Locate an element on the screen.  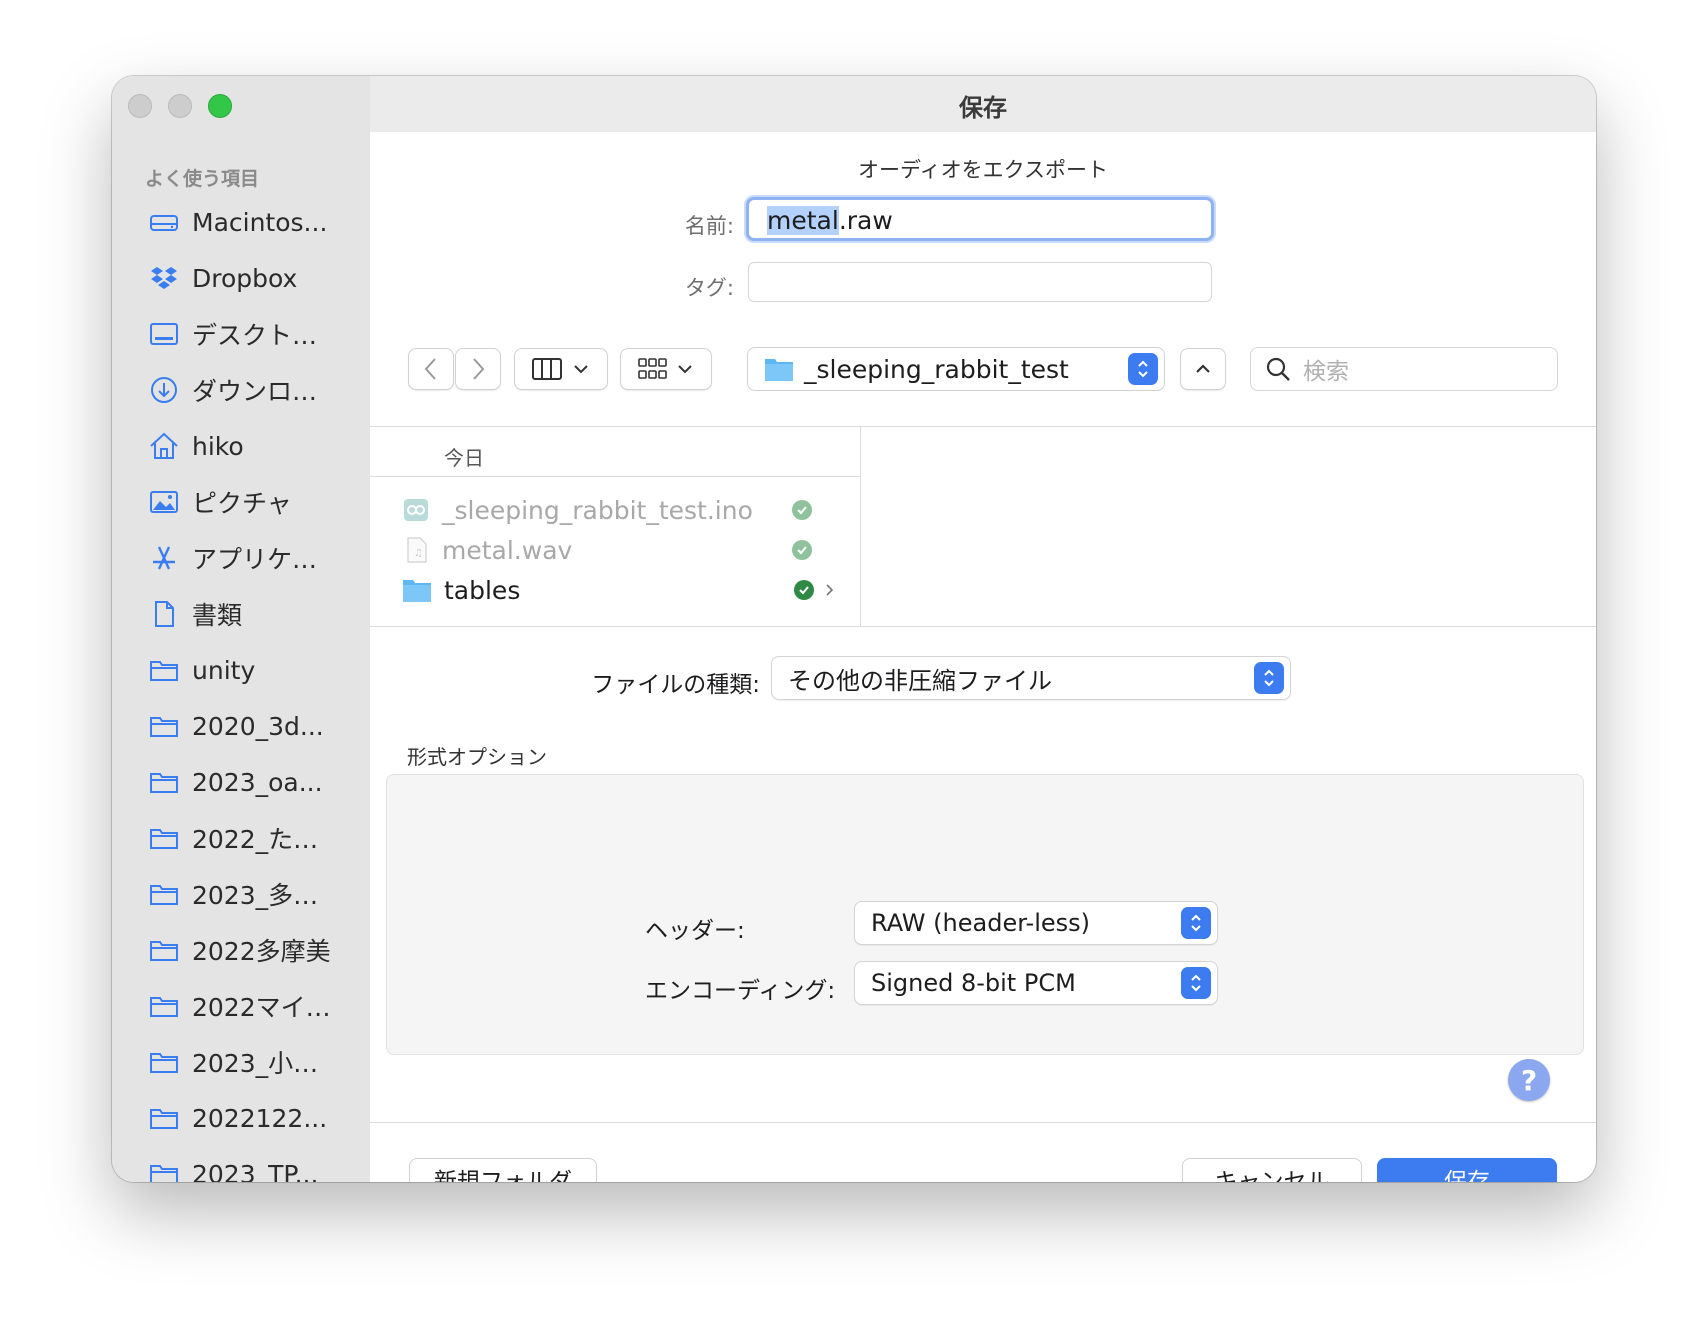
window-title: 保存 is located at coordinates (983, 108).